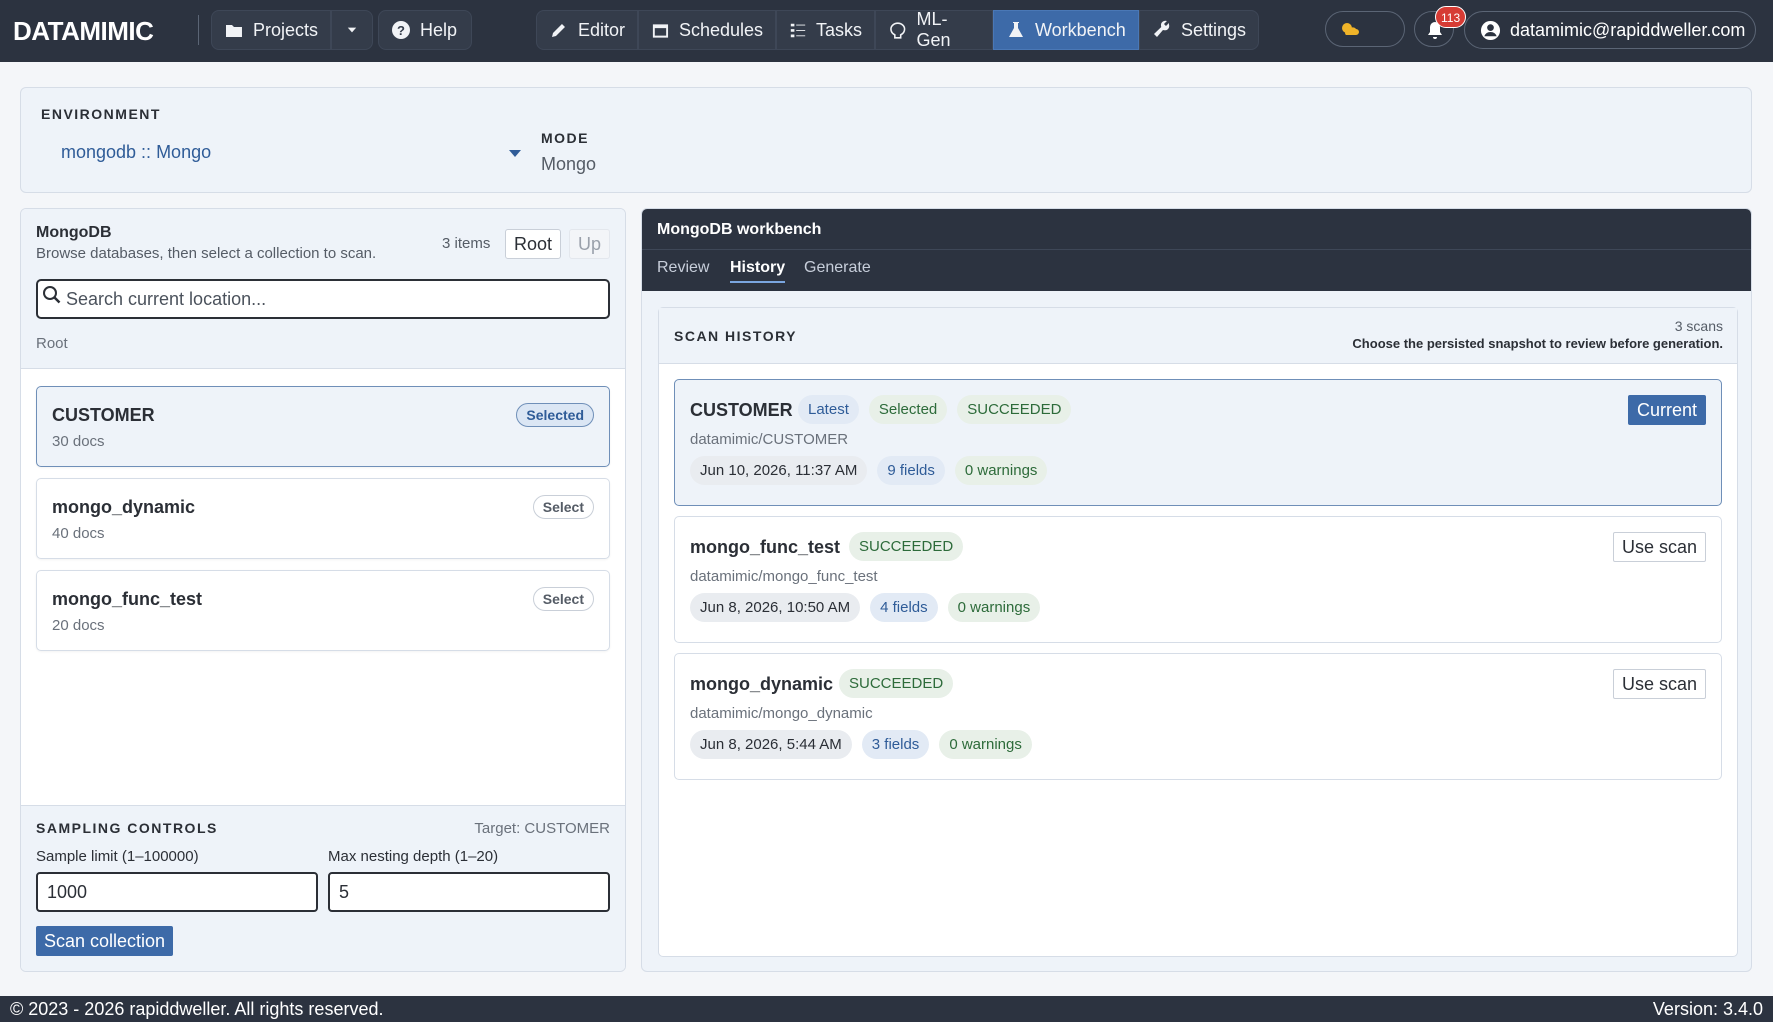  What do you see at coordinates (78, 533) in the screenshot?
I see `collection-doc-count: 40 docs` at bounding box center [78, 533].